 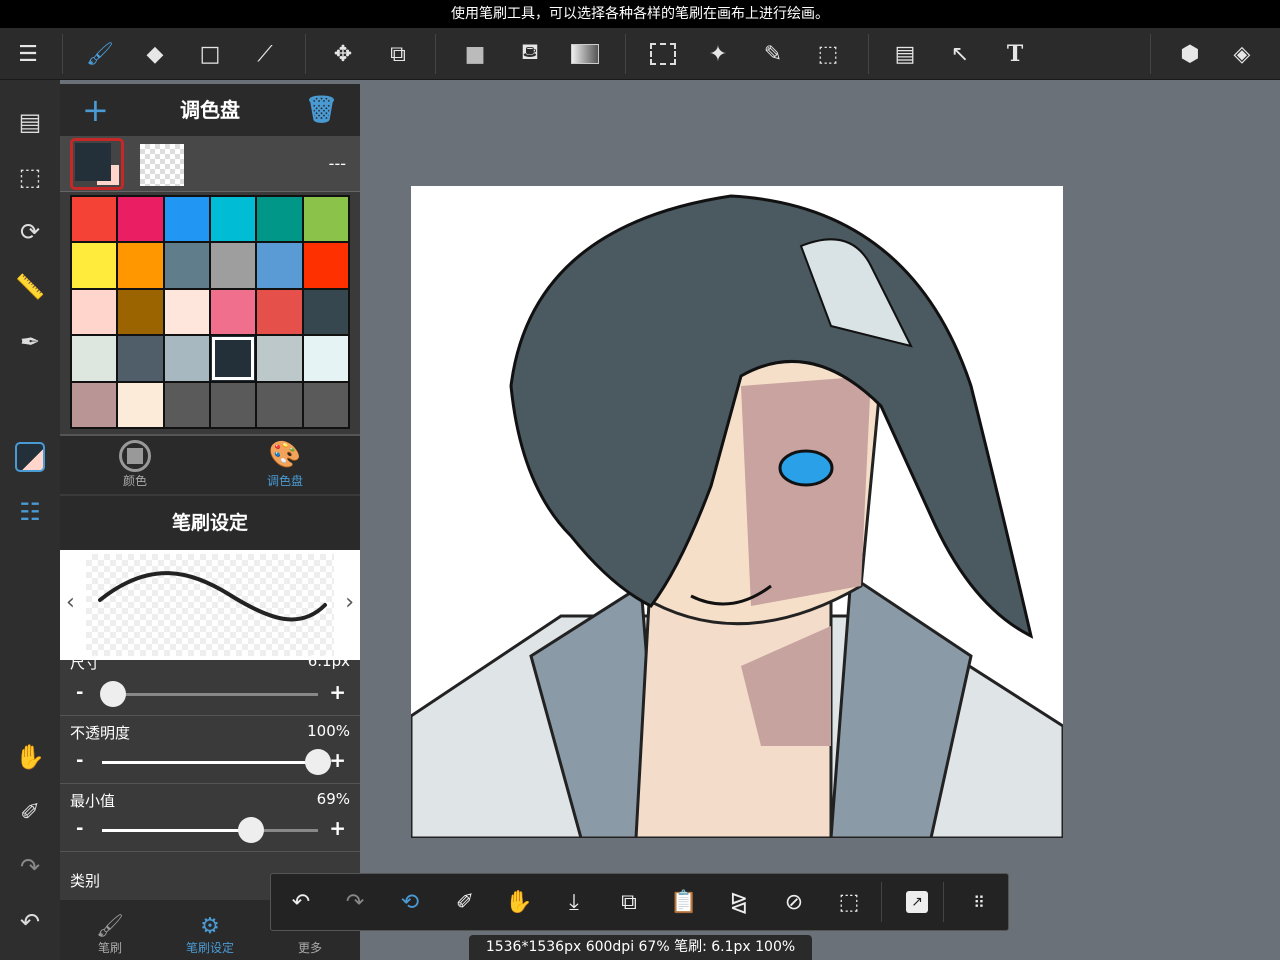 I want to click on bucket-icon: ⛾, so click(x=530, y=54).